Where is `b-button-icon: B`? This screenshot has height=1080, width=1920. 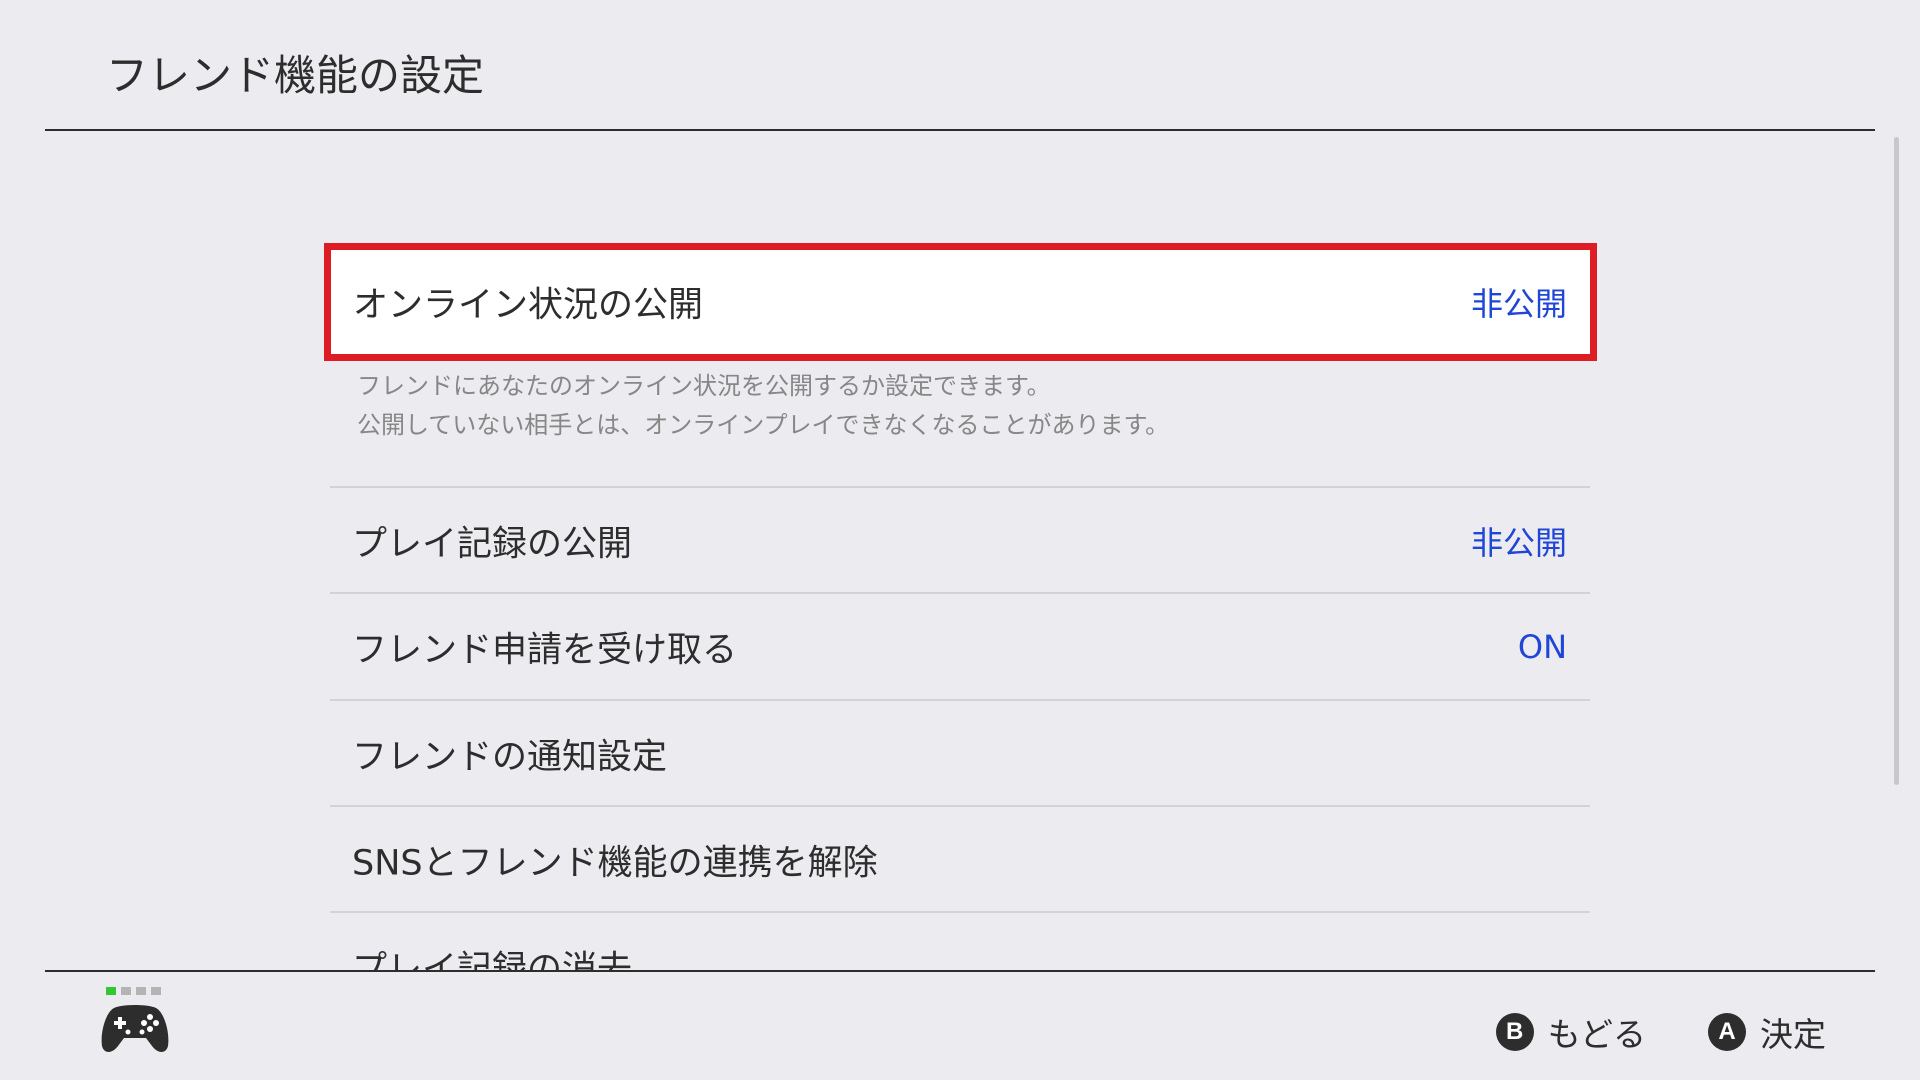 b-button-icon: B is located at coordinates (1514, 1032).